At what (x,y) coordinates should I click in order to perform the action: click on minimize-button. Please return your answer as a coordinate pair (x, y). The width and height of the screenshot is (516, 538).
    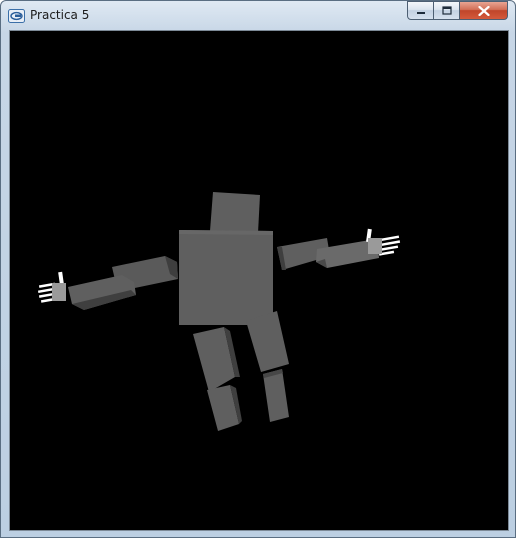
    Looking at the image, I should click on (420, 10).